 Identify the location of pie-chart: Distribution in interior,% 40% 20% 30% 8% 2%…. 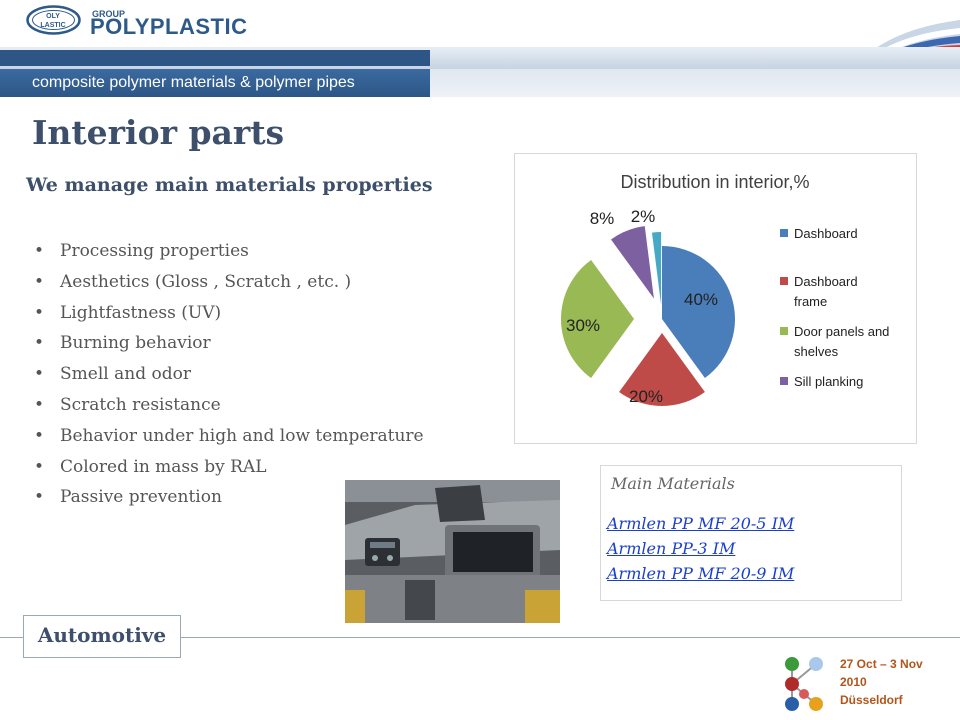
(725, 289).